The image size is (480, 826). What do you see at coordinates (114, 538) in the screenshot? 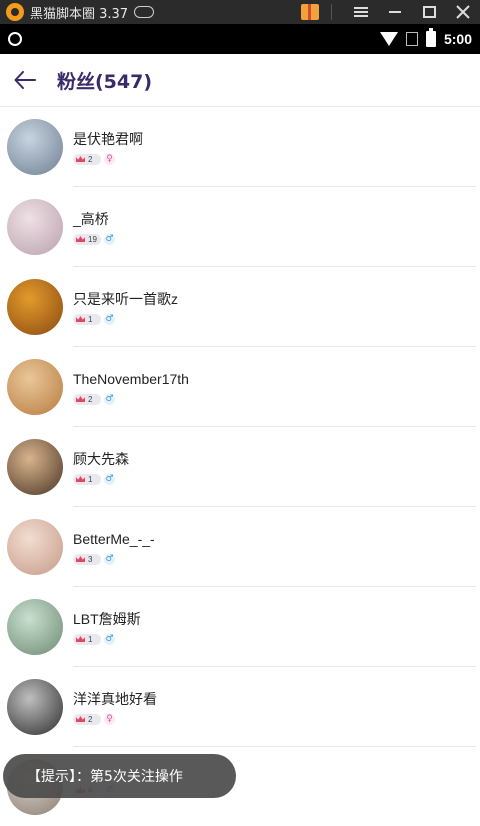
I see `fan-name: BetterMe_-_-` at bounding box center [114, 538].